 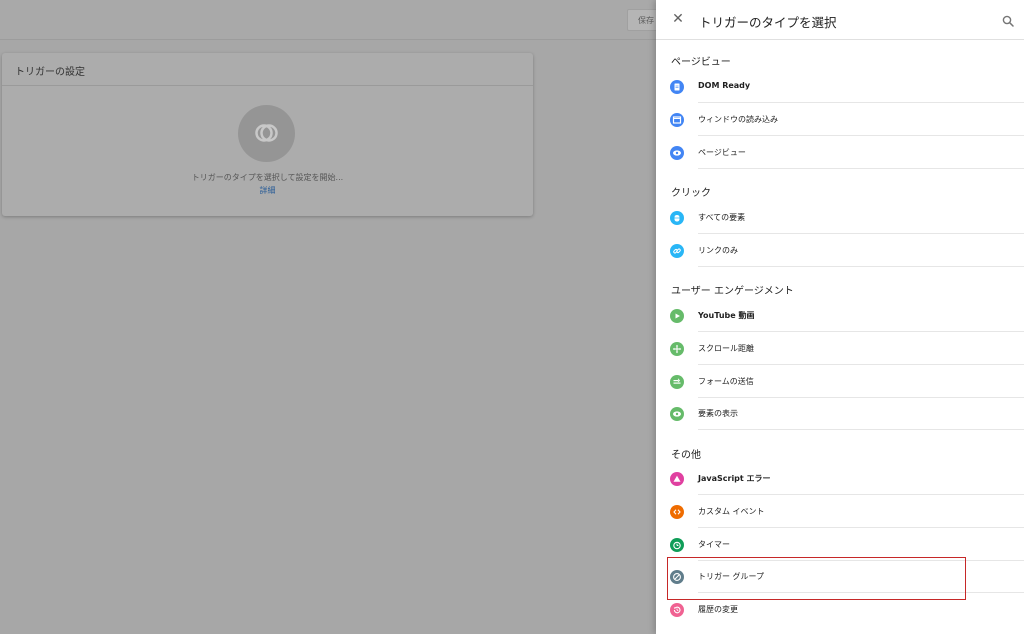 I want to click on card-title: トリガーの設定, so click(x=267, y=69).